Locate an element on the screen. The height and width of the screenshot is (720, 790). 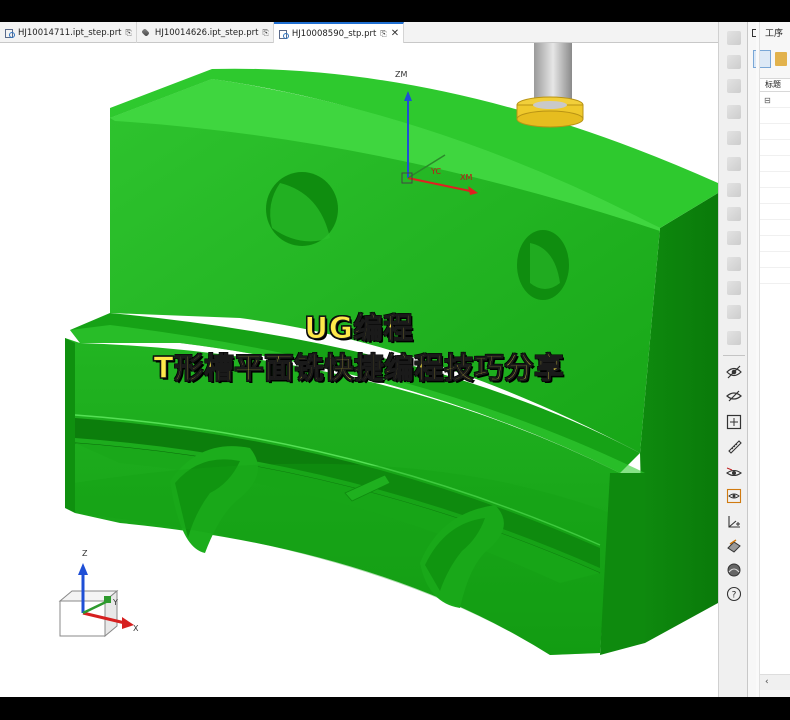
panel-title-text: 工序 is located at coordinates (774, 34).